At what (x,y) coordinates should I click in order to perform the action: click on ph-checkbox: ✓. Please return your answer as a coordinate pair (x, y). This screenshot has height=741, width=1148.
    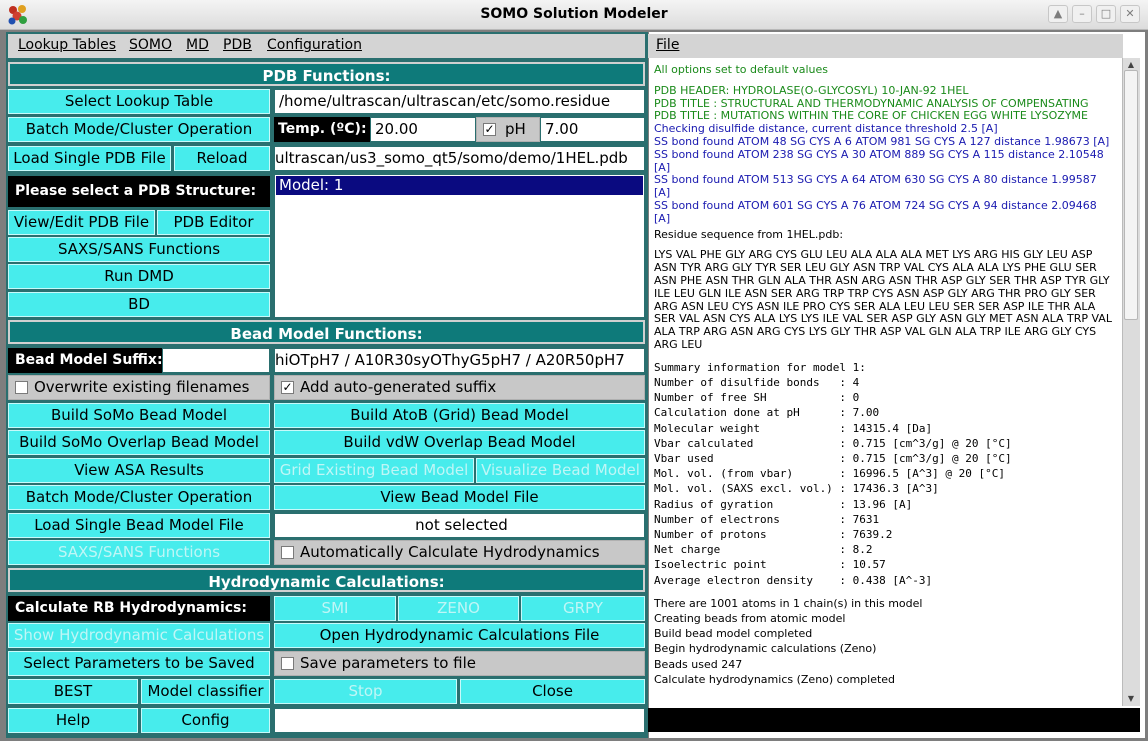
    Looking at the image, I should click on (489, 129).